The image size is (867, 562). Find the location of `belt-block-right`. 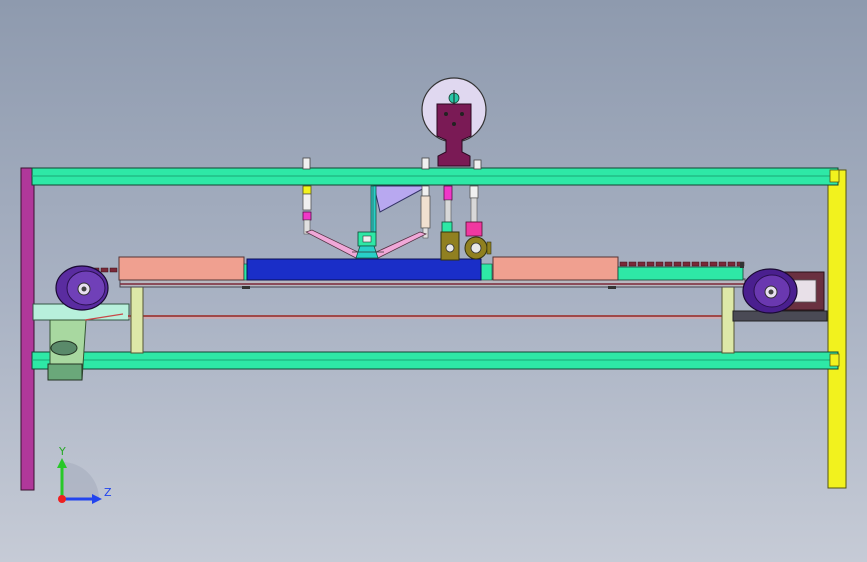

belt-block-right is located at coordinates (555, 268).